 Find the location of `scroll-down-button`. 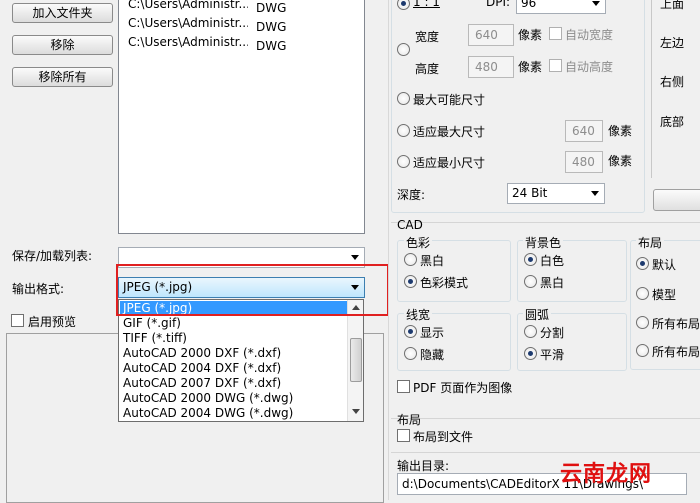

scroll-down-button is located at coordinates (356, 412).